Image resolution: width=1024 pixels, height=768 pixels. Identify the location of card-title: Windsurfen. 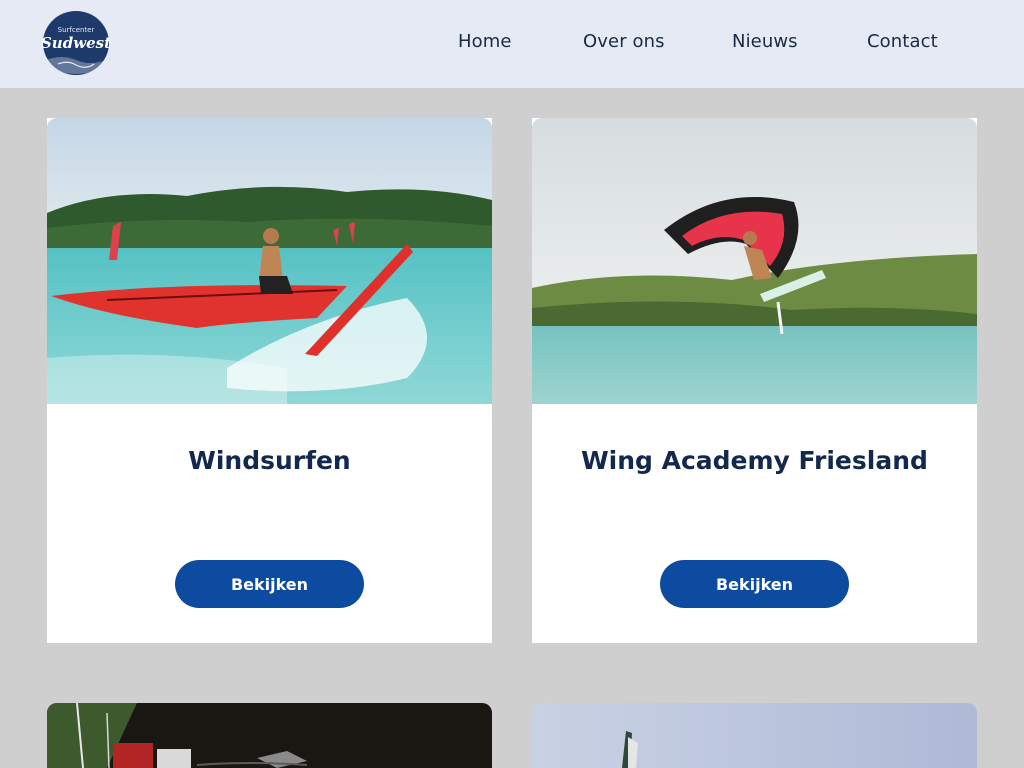
(269, 460).